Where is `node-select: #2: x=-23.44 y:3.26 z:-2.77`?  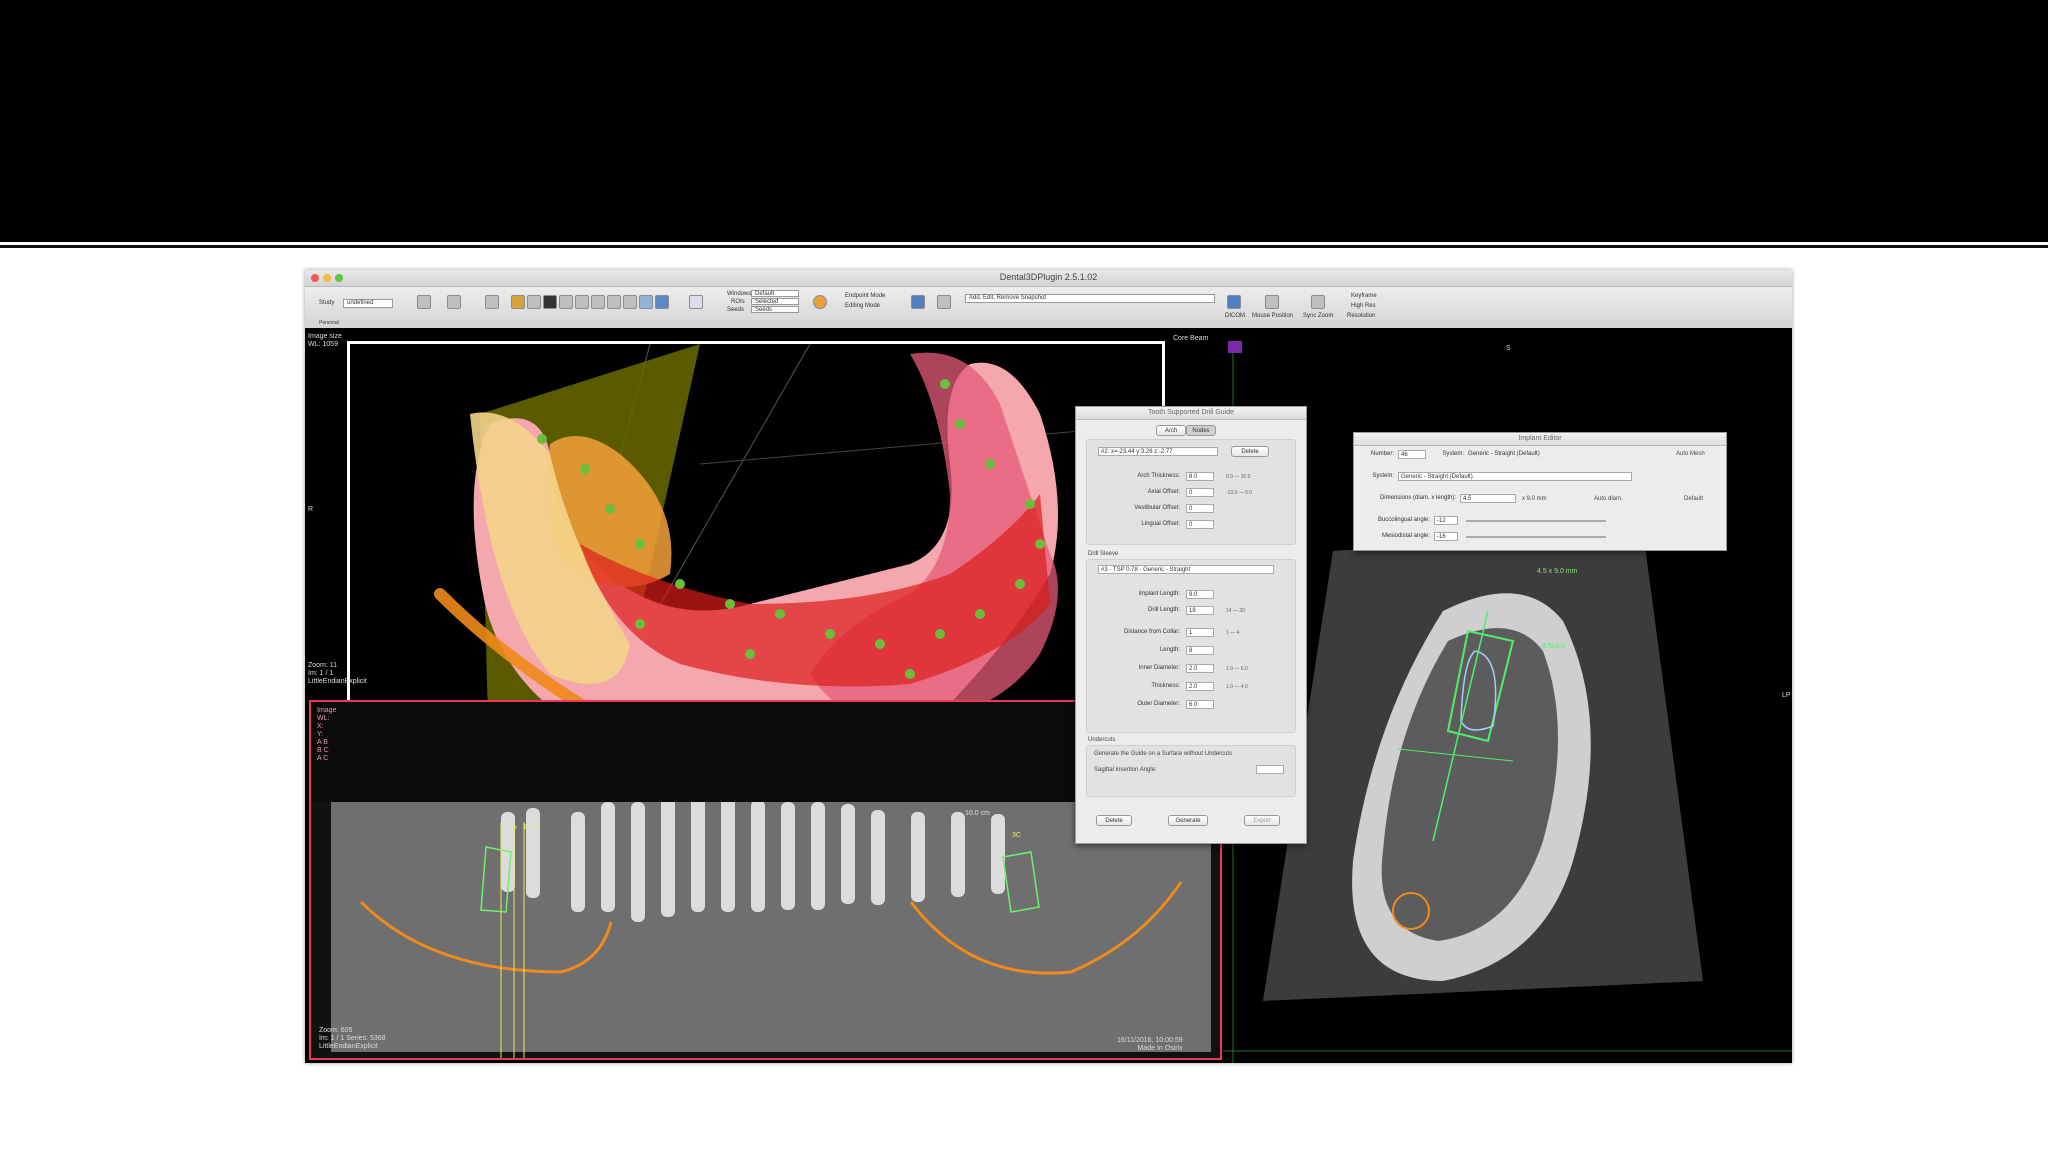
node-select: #2: x=-23.44 y:3.26 z:-2.77 is located at coordinates (1158, 451).